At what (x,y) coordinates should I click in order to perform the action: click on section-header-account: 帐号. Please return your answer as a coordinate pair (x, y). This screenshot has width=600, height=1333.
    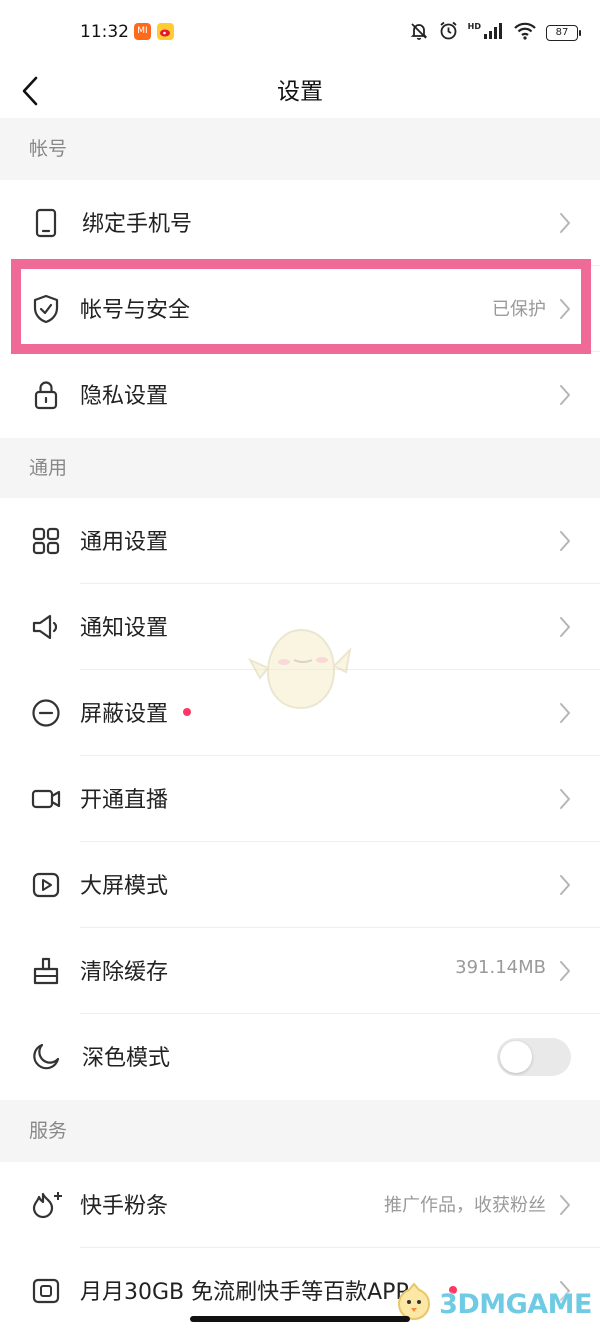
    Looking at the image, I should click on (300, 149).